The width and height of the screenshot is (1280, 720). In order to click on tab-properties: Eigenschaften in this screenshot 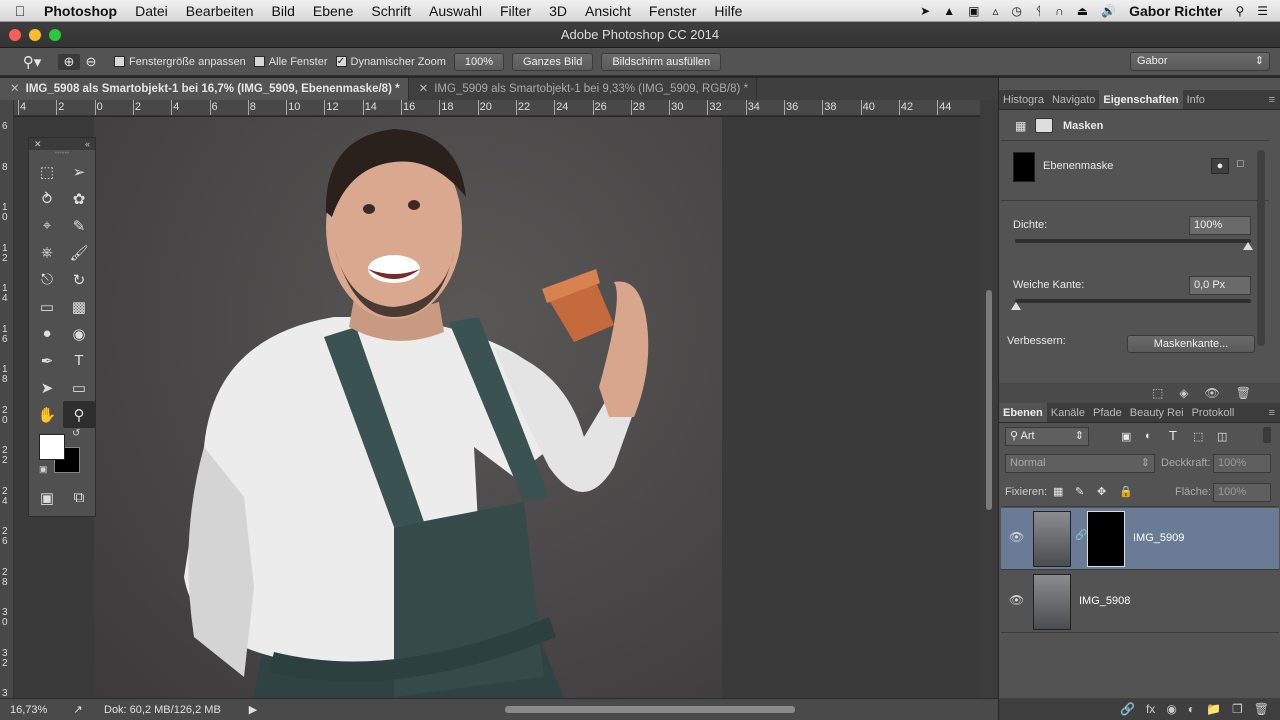, I will do `click(1141, 99)`.